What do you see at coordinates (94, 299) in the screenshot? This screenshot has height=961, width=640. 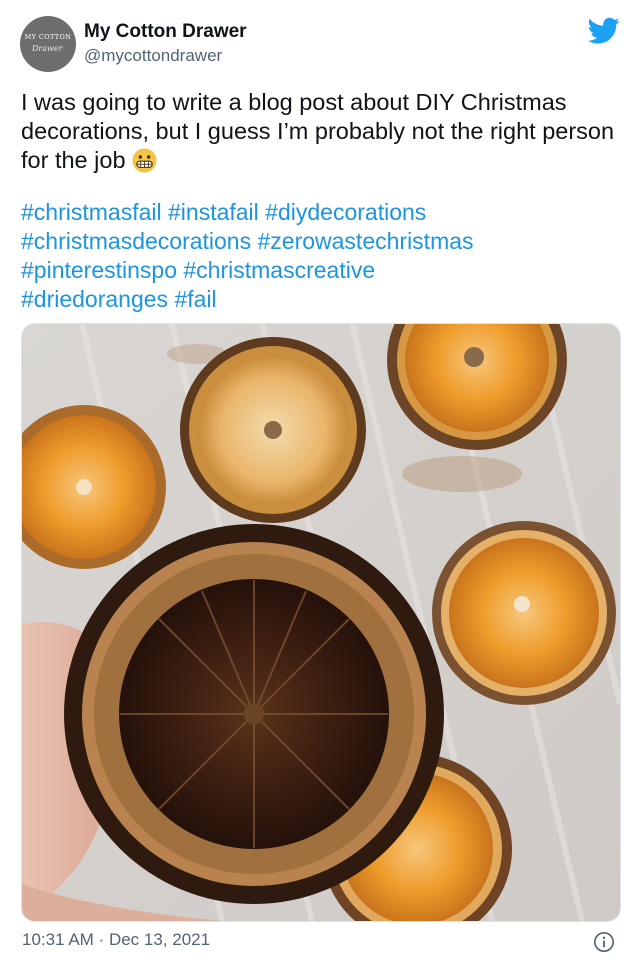 I see `hashtag-link: #driedoranges` at bounding box center [94, 299].